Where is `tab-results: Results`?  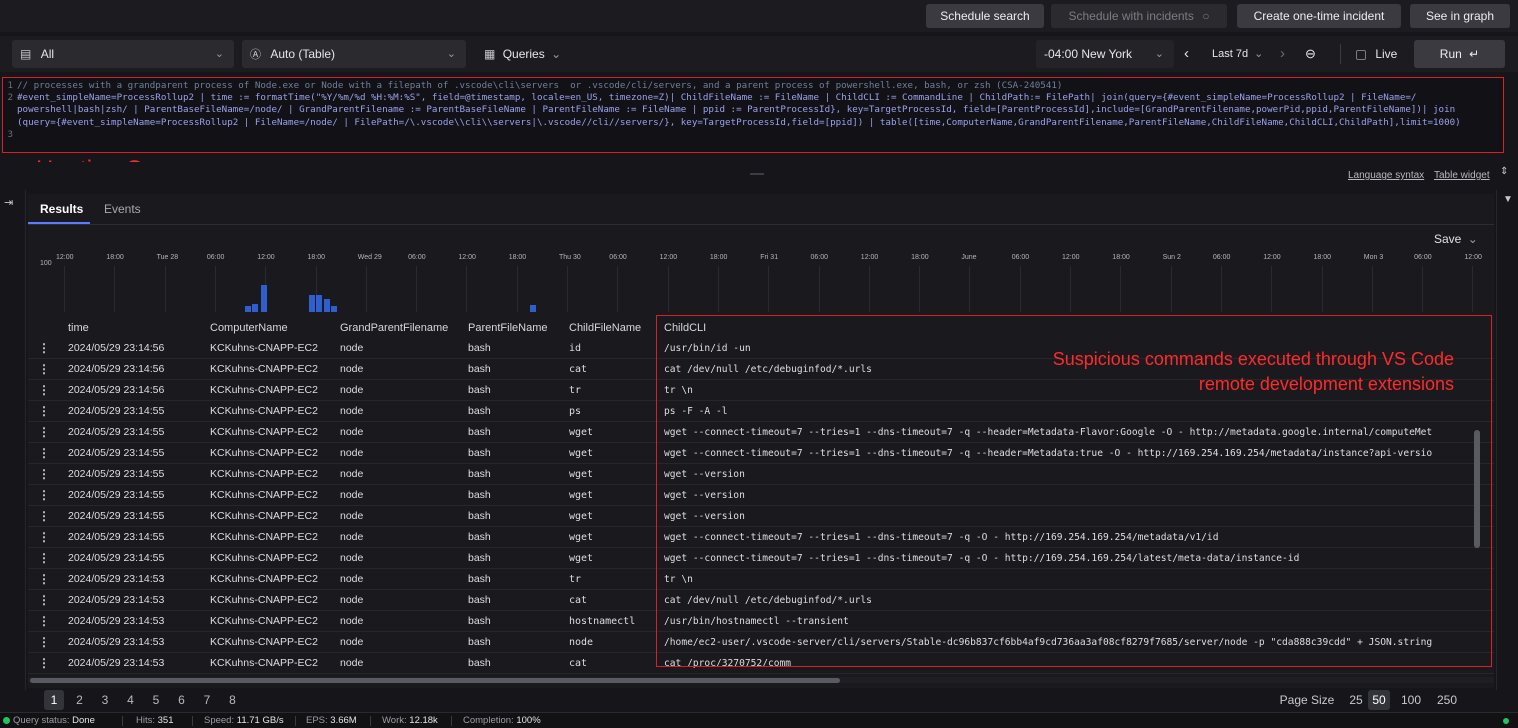 tab-results: Results is located at coordinates (61, 209).